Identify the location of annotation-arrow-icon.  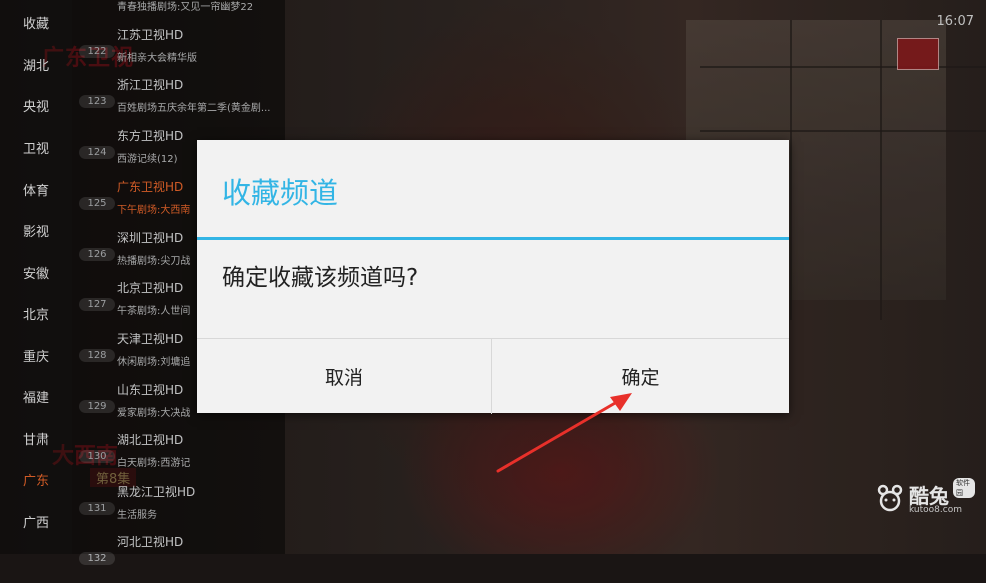
(564, 433).